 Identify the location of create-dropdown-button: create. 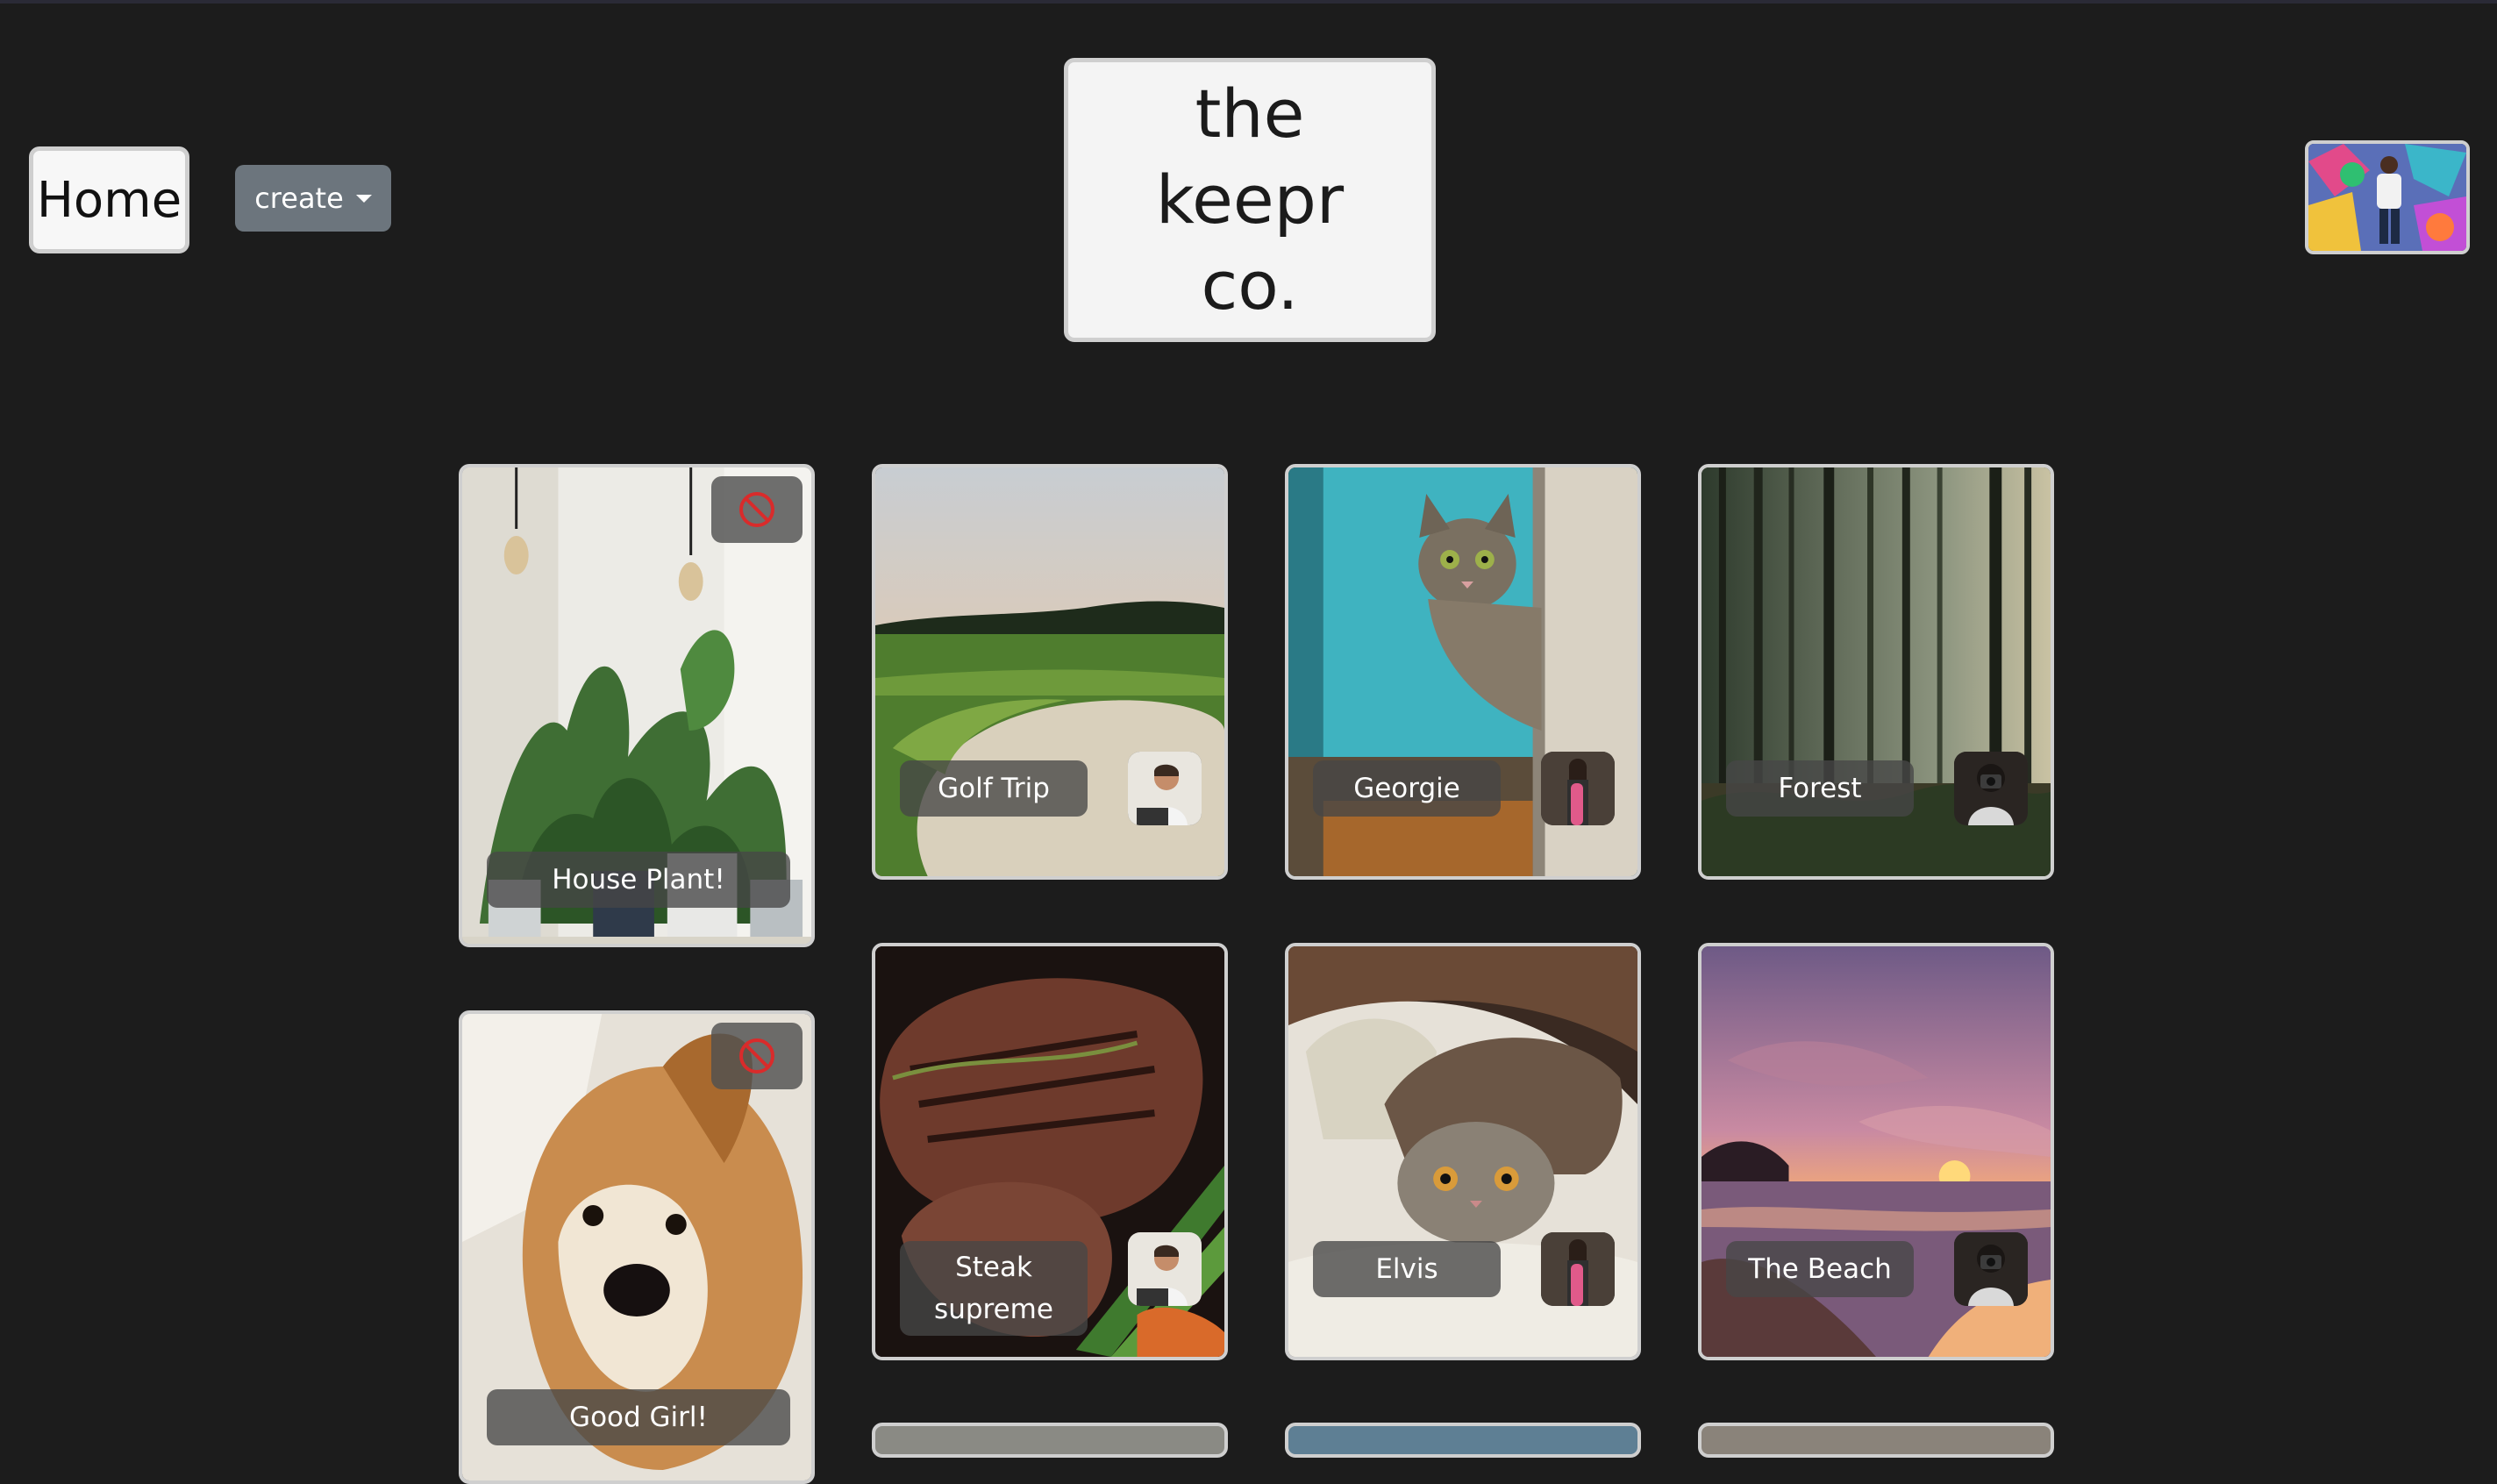
(313, 198).